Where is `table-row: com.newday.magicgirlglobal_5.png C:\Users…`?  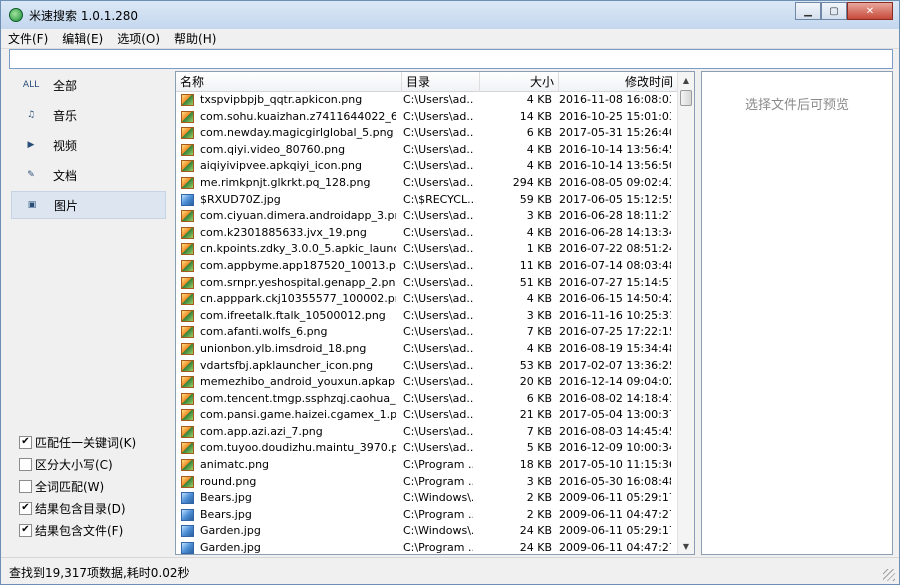
table-row: com.newday.magicgirlglobal_5.png C:\Users… is located at coordinates (427, 133).